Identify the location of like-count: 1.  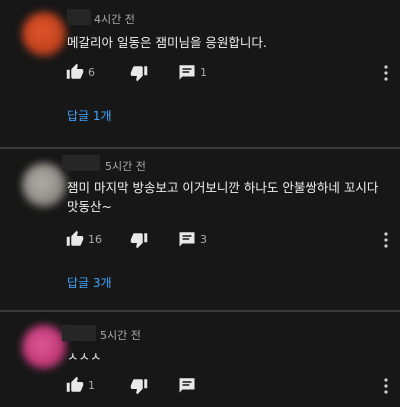
(91, 385).